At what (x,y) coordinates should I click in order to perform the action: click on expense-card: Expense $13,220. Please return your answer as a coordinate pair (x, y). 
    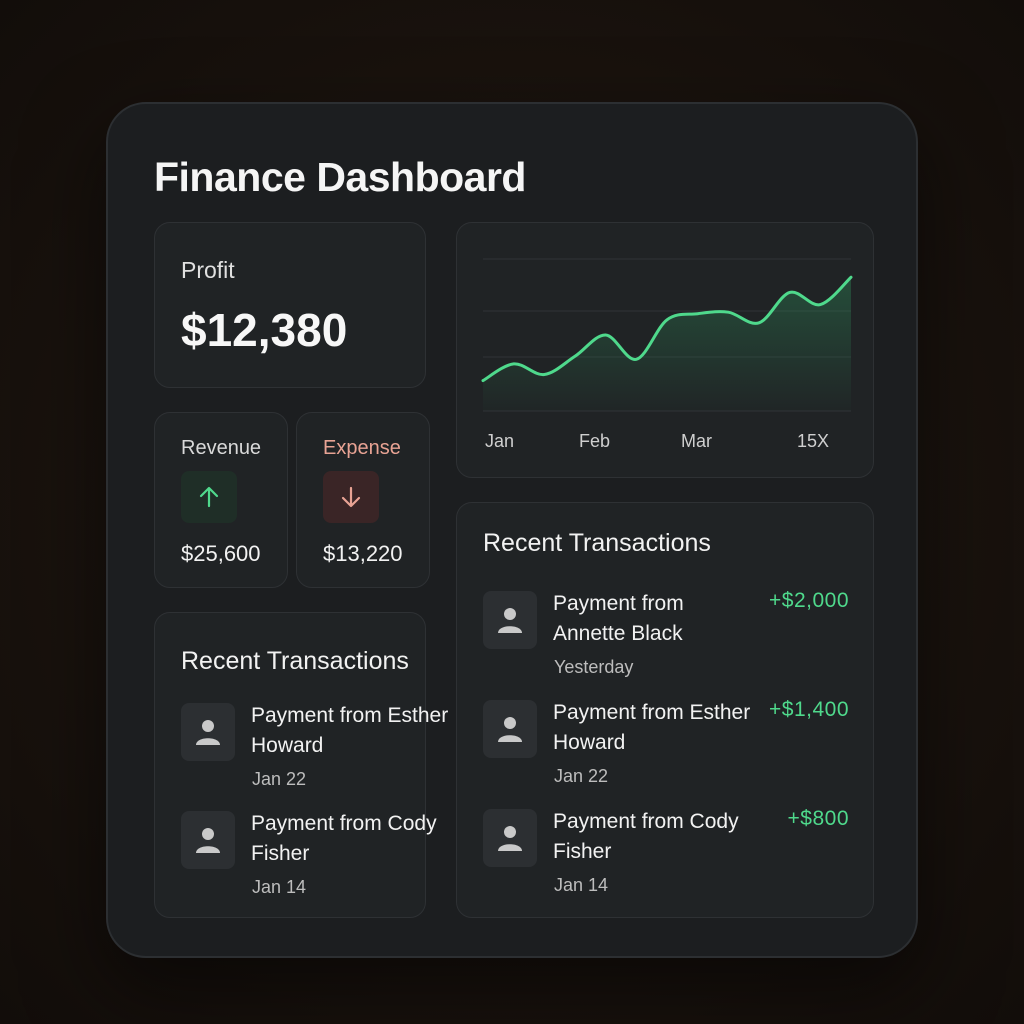
    Looking at the image, I should click on (363, 500).